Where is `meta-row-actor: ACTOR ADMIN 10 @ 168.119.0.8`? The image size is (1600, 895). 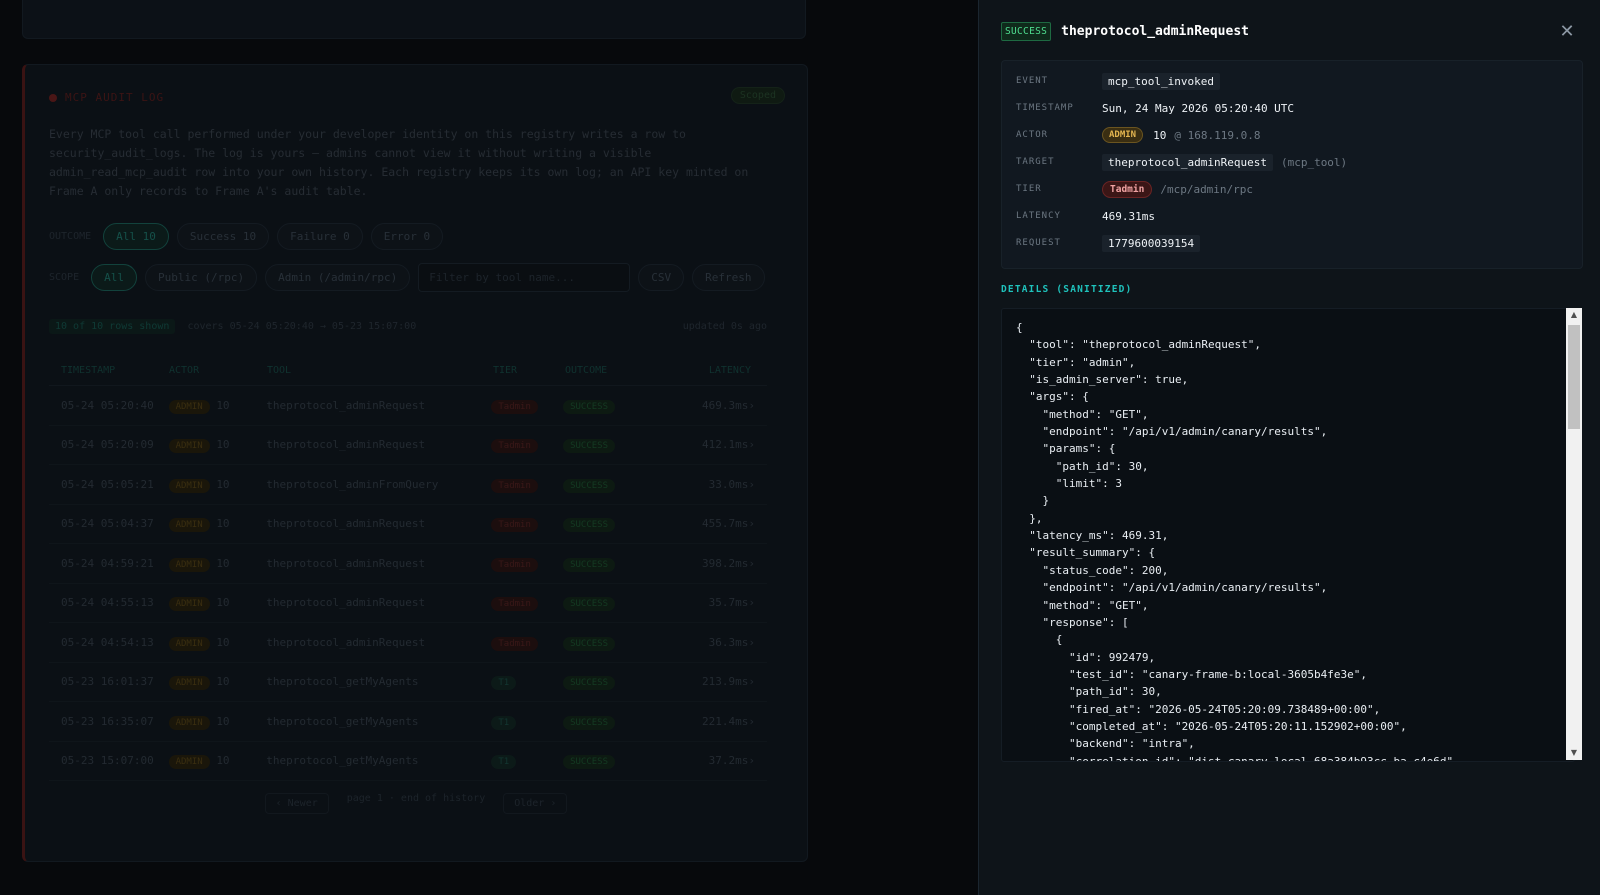 meta-row-actor: ACTOR ADMIN 10 @ 168.119.0.8 is located at coordinates (1138, 135).